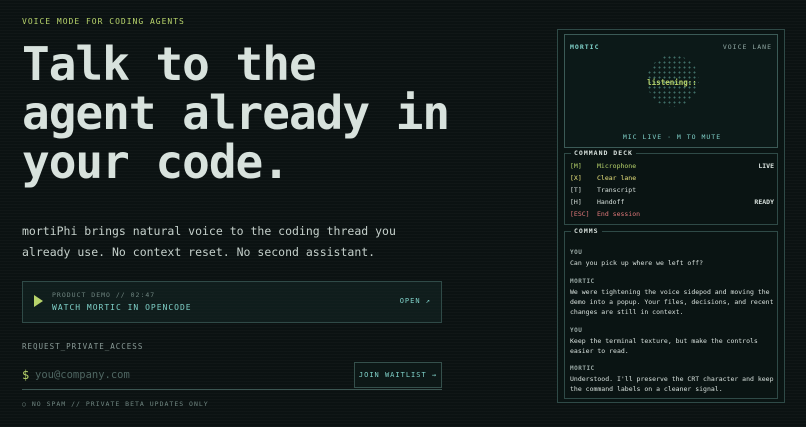 This screenshot has height=427, width=806. What do you see at coordinates (764, 202) in the screenshot?
I see `command-state: READY` at bounding box center [764, 202].